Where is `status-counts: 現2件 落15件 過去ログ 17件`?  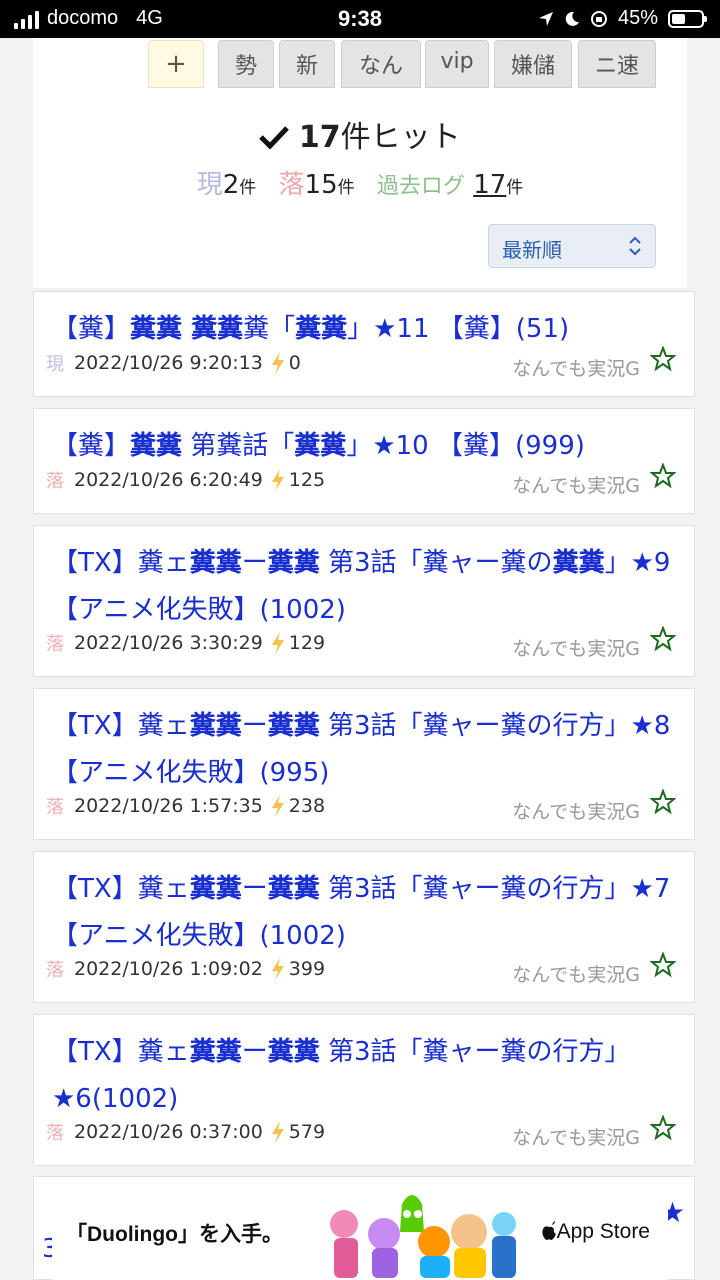
status-counts: 現2件 落15件 過去ログ 17件 is located at coordinates (360, 182).